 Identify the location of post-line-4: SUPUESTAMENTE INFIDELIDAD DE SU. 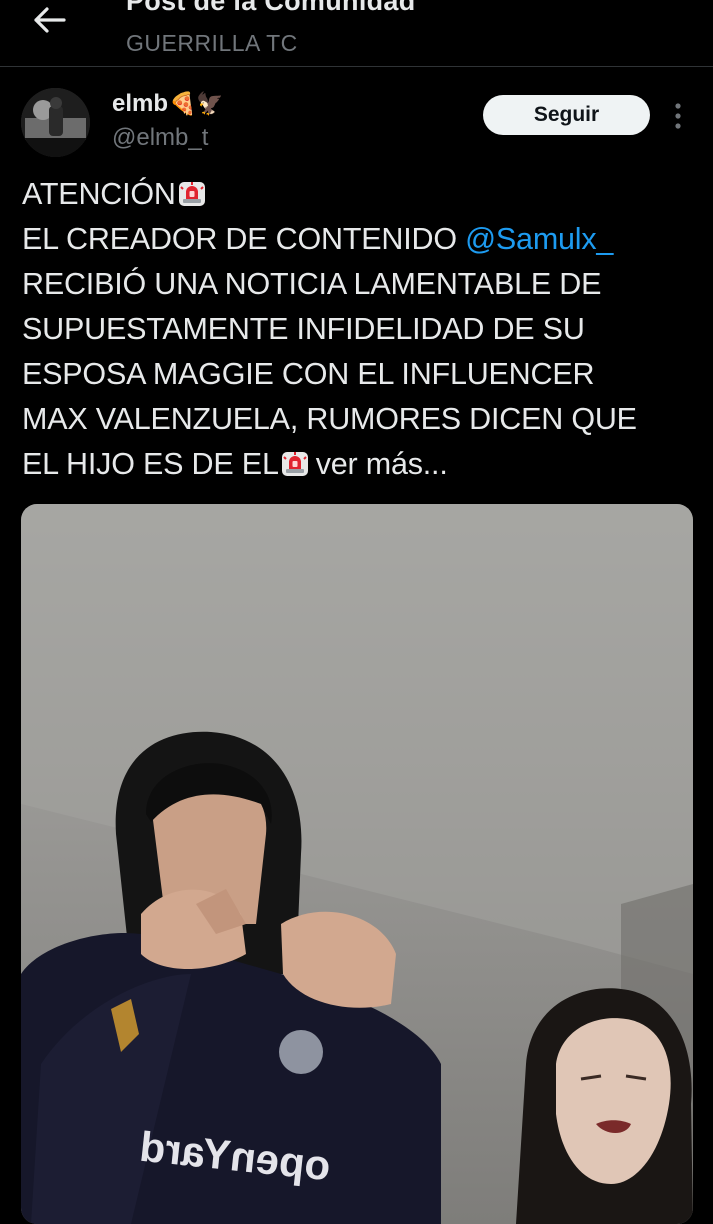
(303, 329).